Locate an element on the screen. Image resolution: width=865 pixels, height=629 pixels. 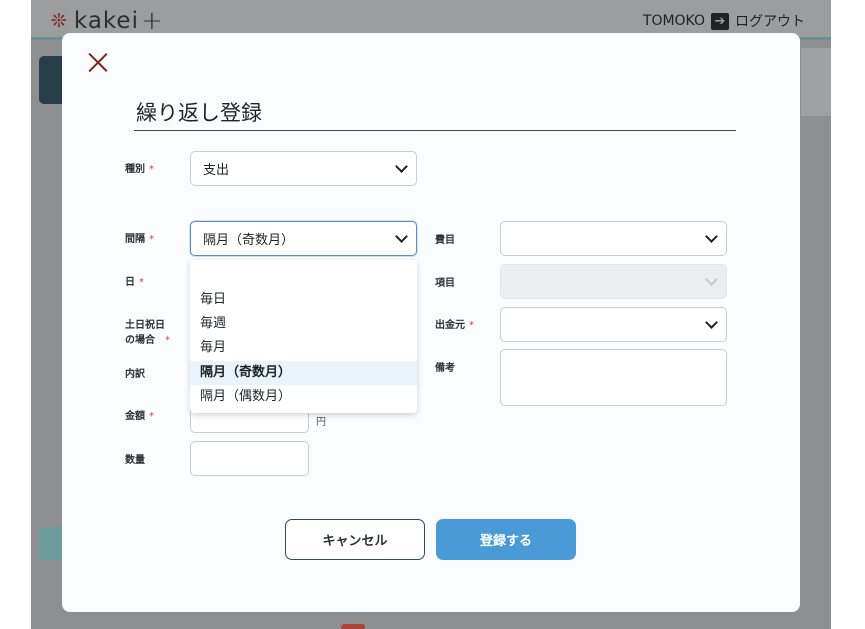
type-select-value: 支出 is located at coordinates (216, 170).